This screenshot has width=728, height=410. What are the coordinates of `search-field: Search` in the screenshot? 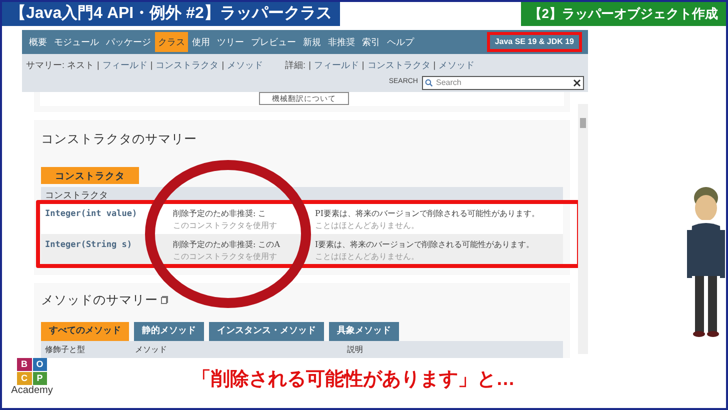 It's located at (503, 83).